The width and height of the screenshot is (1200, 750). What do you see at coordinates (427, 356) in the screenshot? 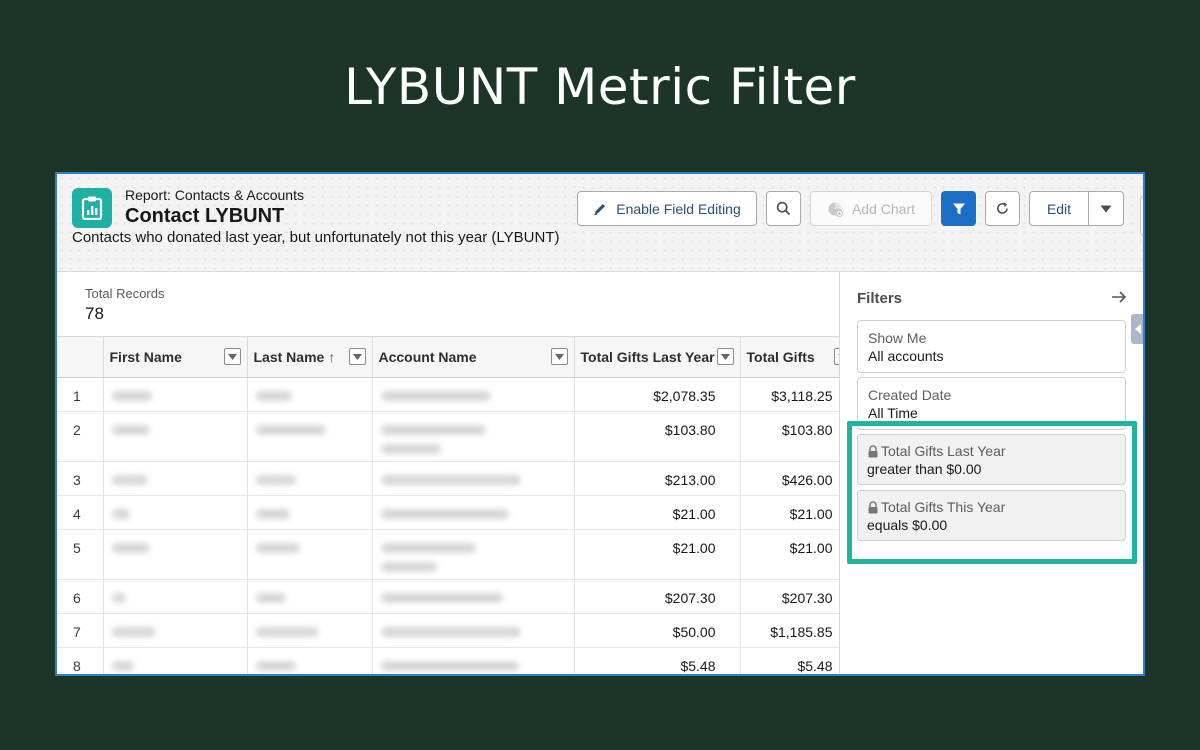
I see `column-label: Account Name` at bounding box center [427, 356].